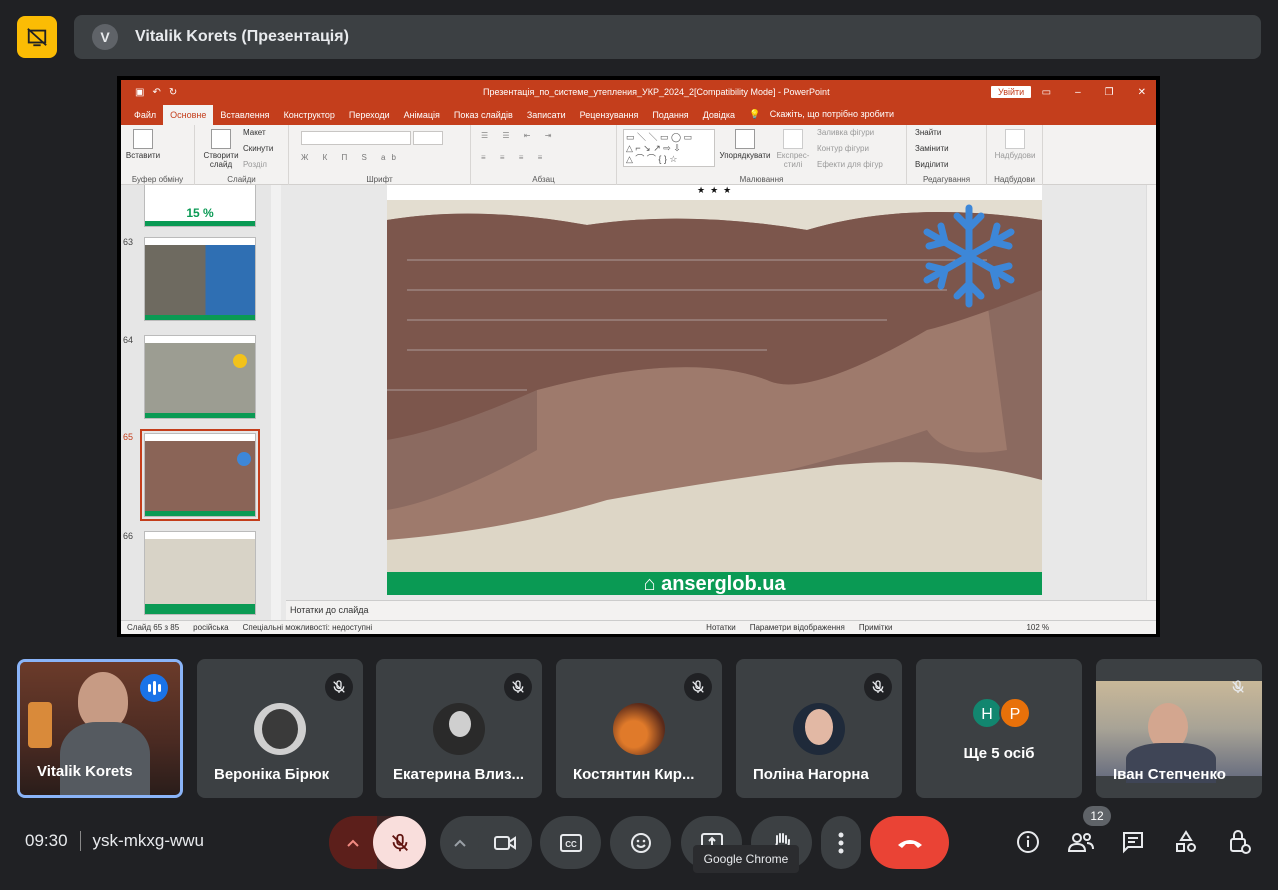 Image resolution: width=1278 pixels, height=890 pixels. I want to click on tab-view: Подання, so click(670, 117).